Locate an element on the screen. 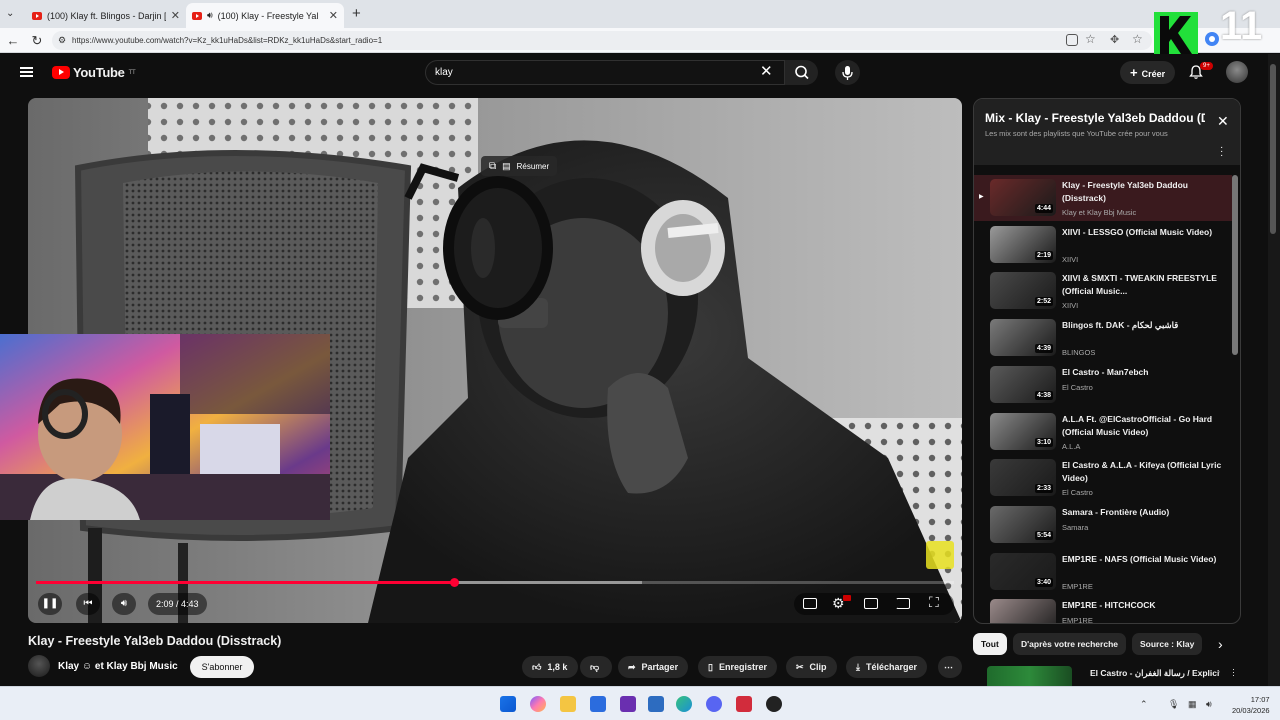 The width and height of the screenshot is (1280, 720). clear-search-icon: ✕ is located at coordinates (766, 71).